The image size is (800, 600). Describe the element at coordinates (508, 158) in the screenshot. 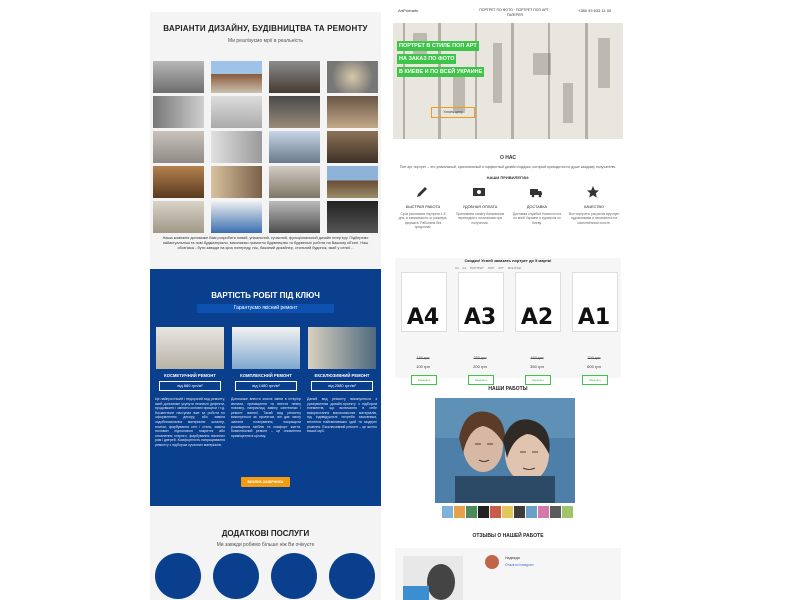

I see `about-title: О НАС` at that location.